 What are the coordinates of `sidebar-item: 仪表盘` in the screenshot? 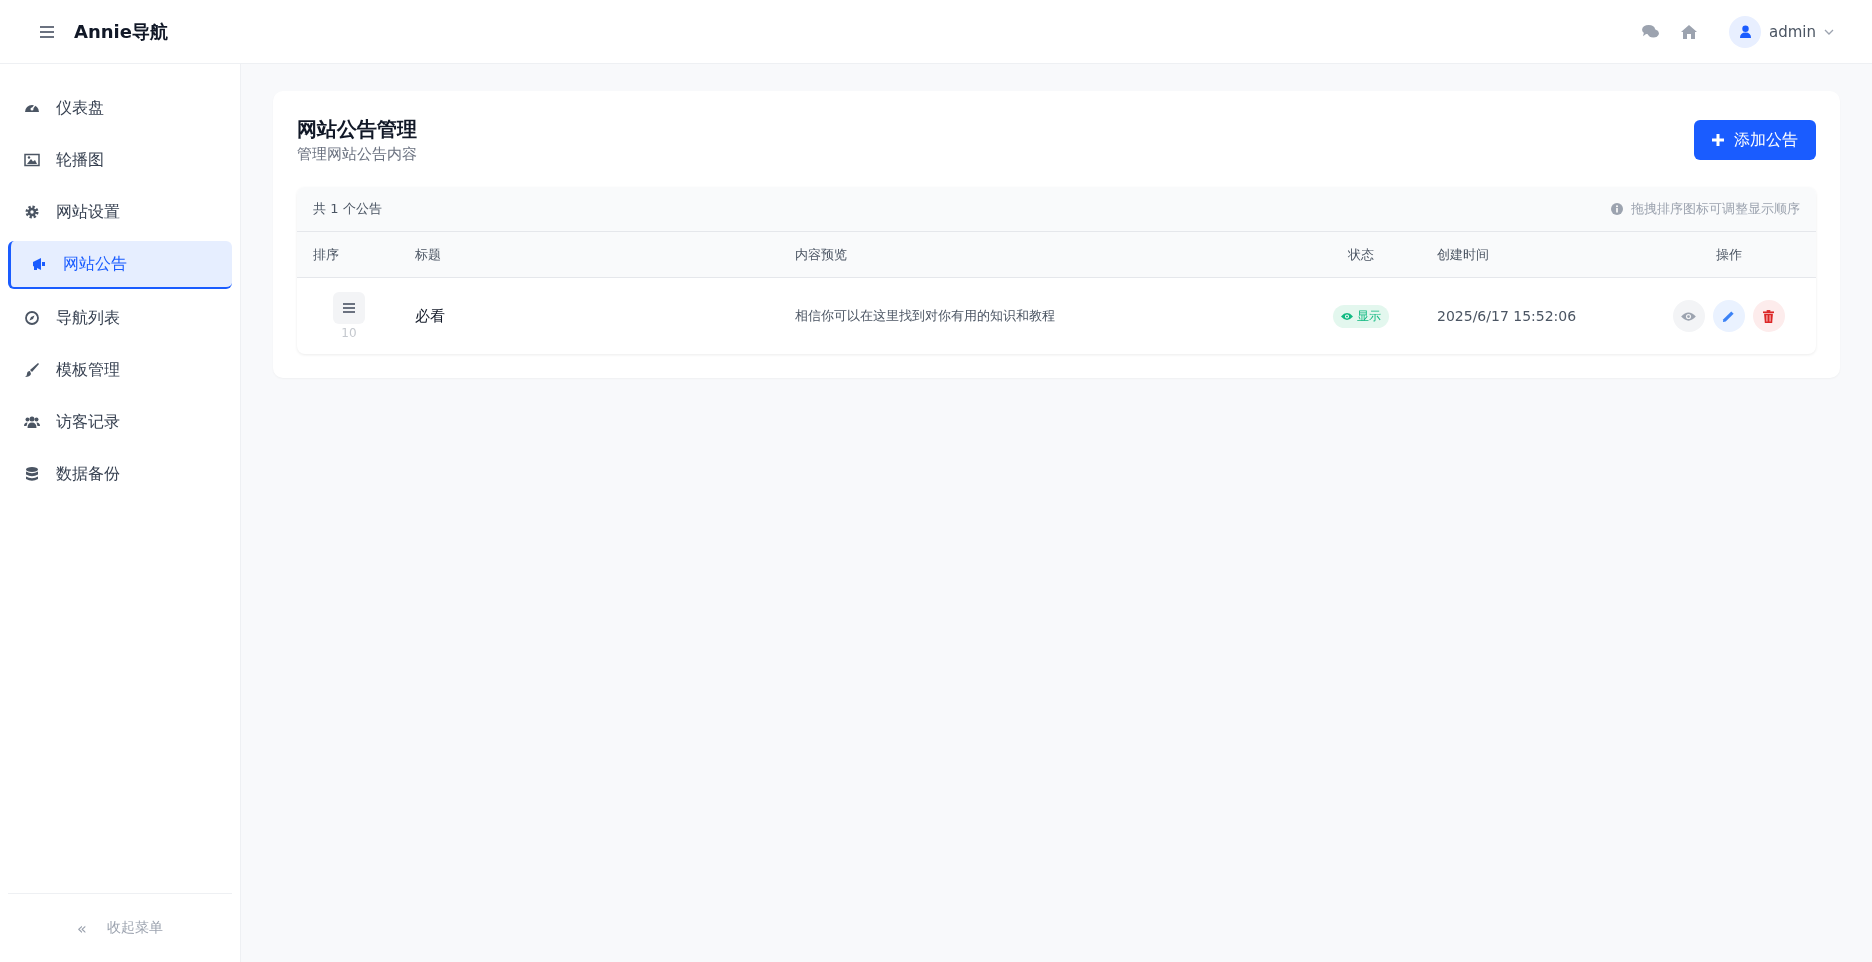 It's located at (120, 108).